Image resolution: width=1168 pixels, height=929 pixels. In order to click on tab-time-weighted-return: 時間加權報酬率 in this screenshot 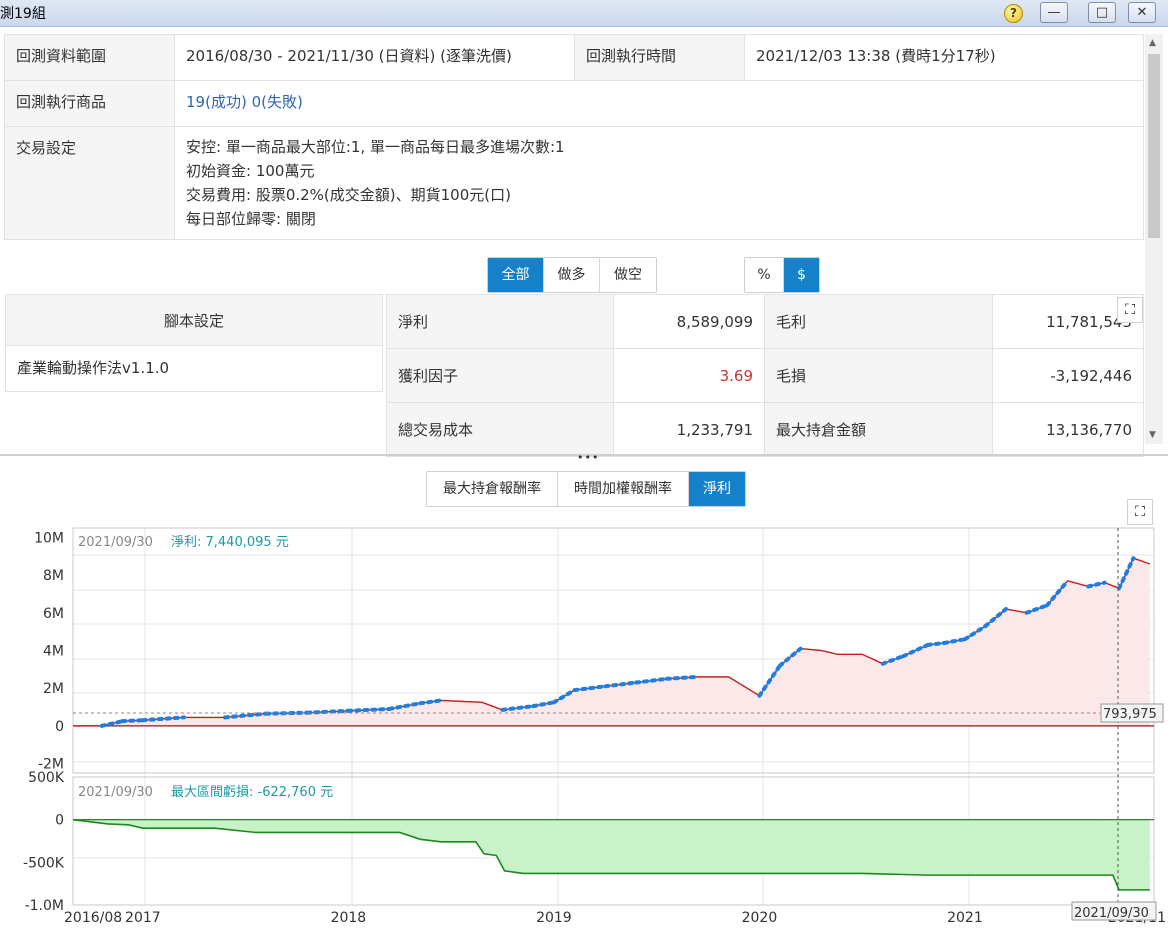, I will do `click(623, 489)`.